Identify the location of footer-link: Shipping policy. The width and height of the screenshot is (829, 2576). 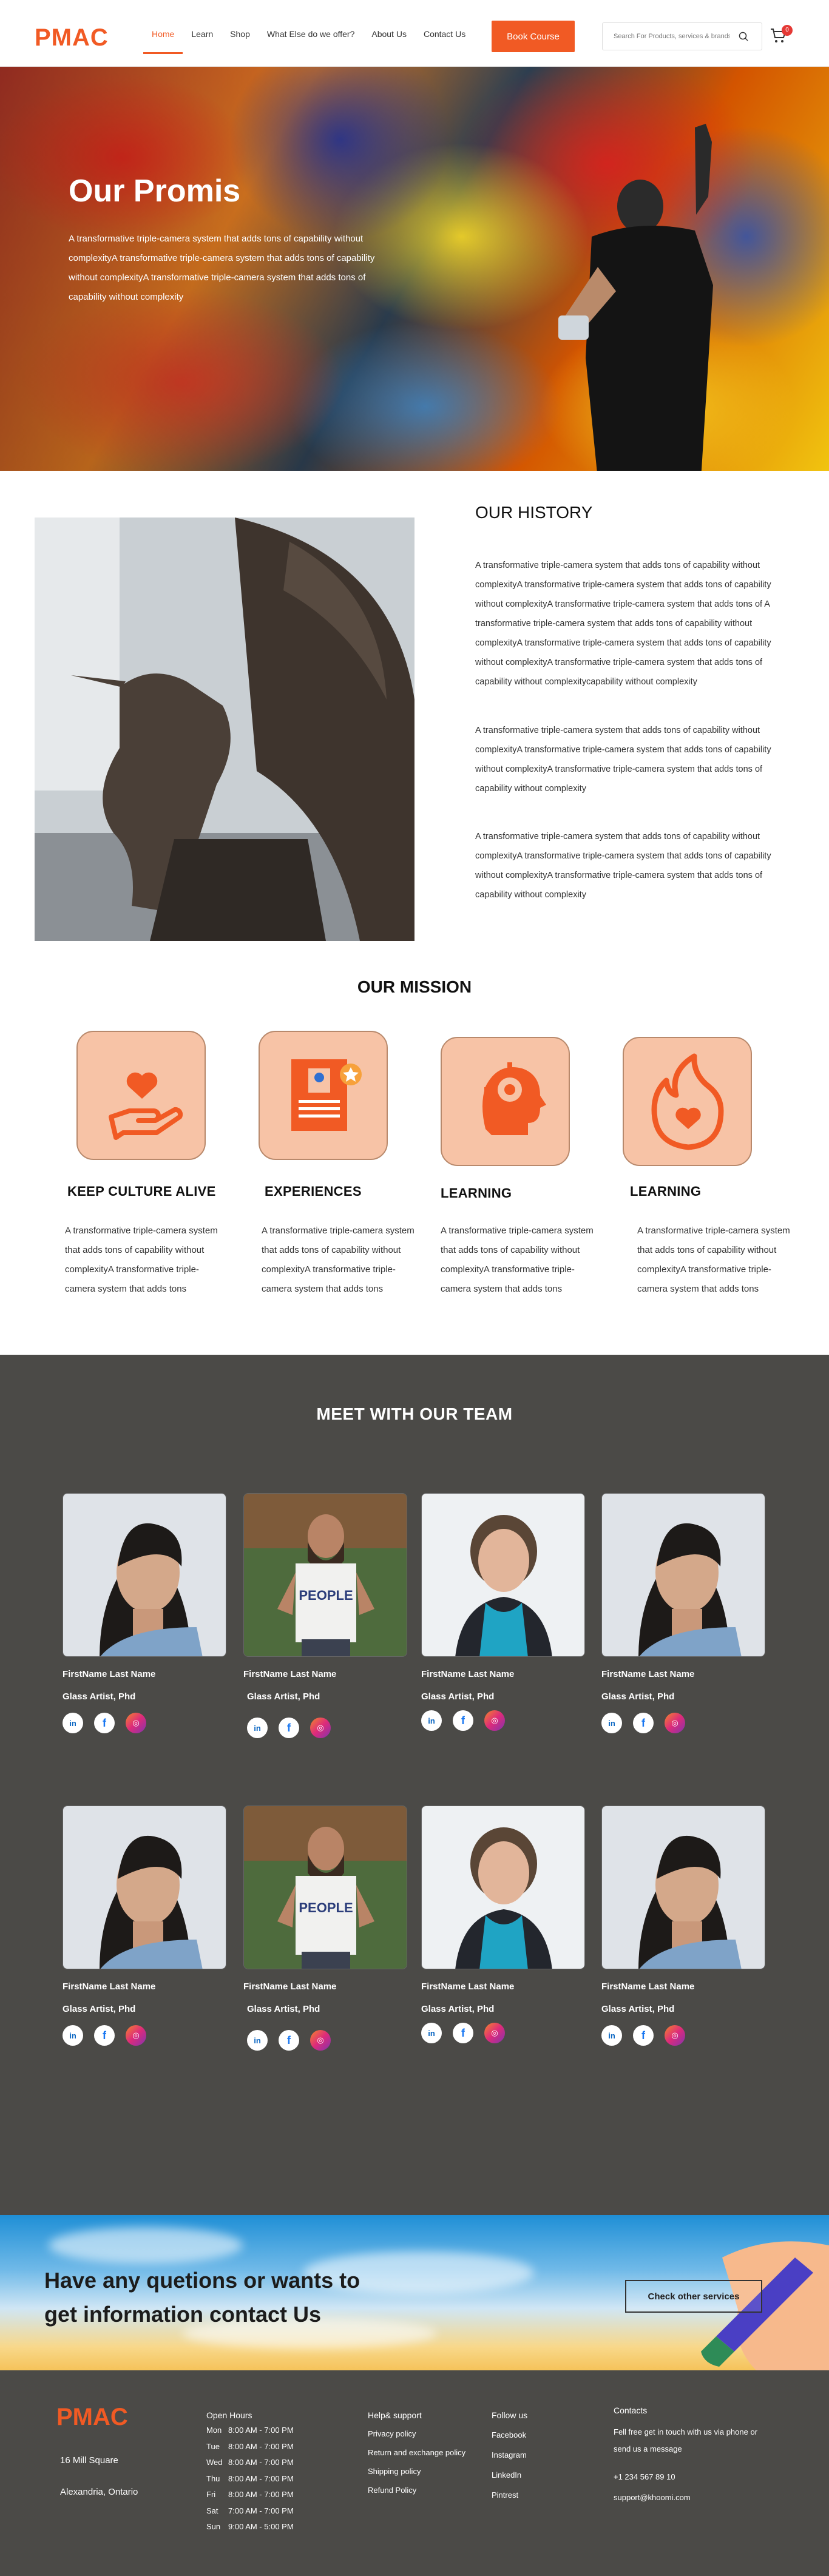
(416, 2471).